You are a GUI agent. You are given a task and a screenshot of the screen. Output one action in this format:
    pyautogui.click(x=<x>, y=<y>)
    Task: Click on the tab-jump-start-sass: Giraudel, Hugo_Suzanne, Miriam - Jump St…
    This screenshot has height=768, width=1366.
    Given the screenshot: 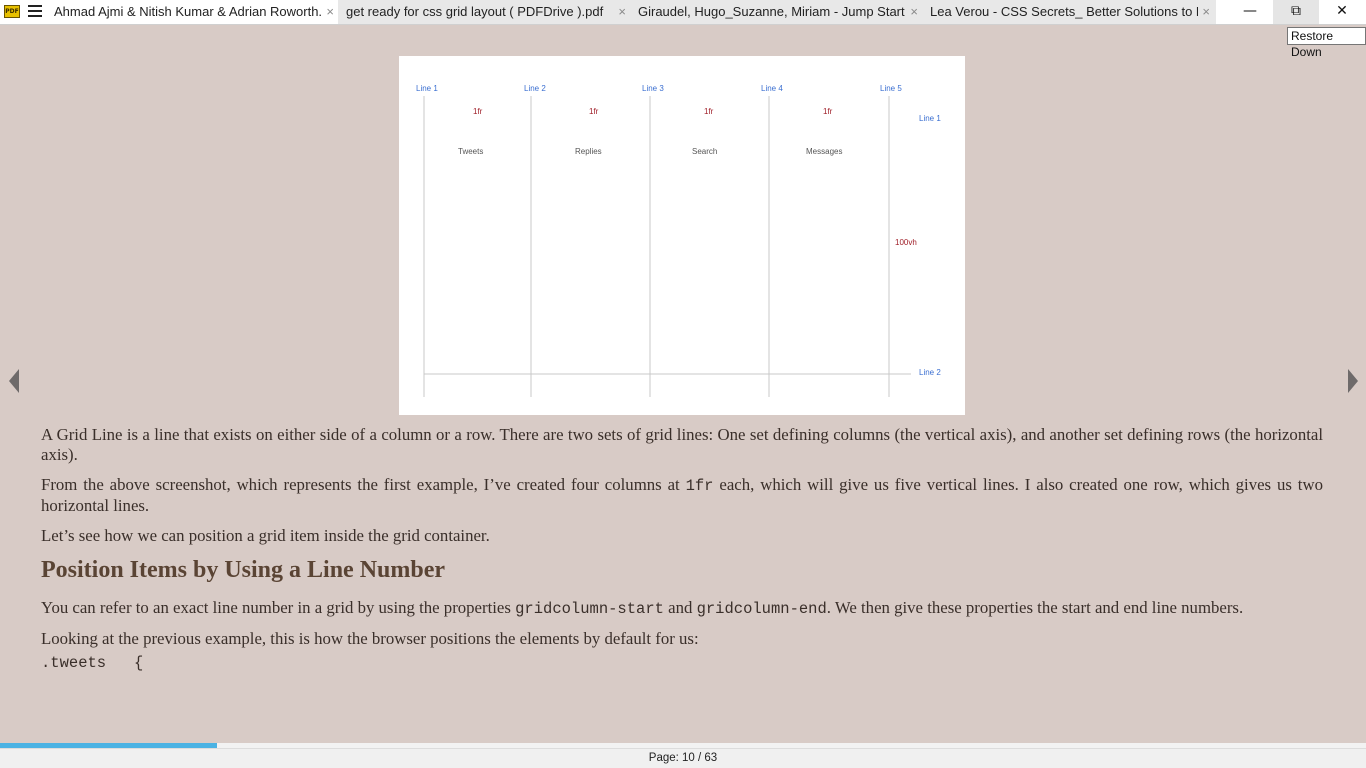 What is the action you would take?
    pyautogui.click(x=777, y=12)
    